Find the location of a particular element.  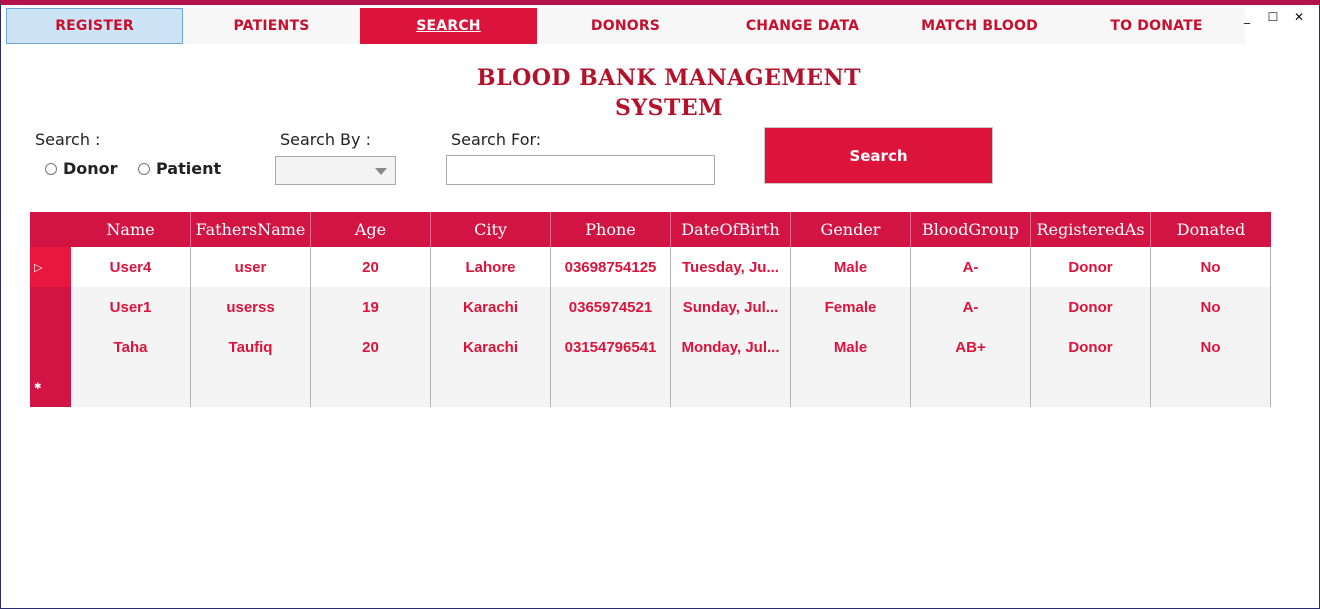

cell-gender: Female is located at coordinates (851, 307).